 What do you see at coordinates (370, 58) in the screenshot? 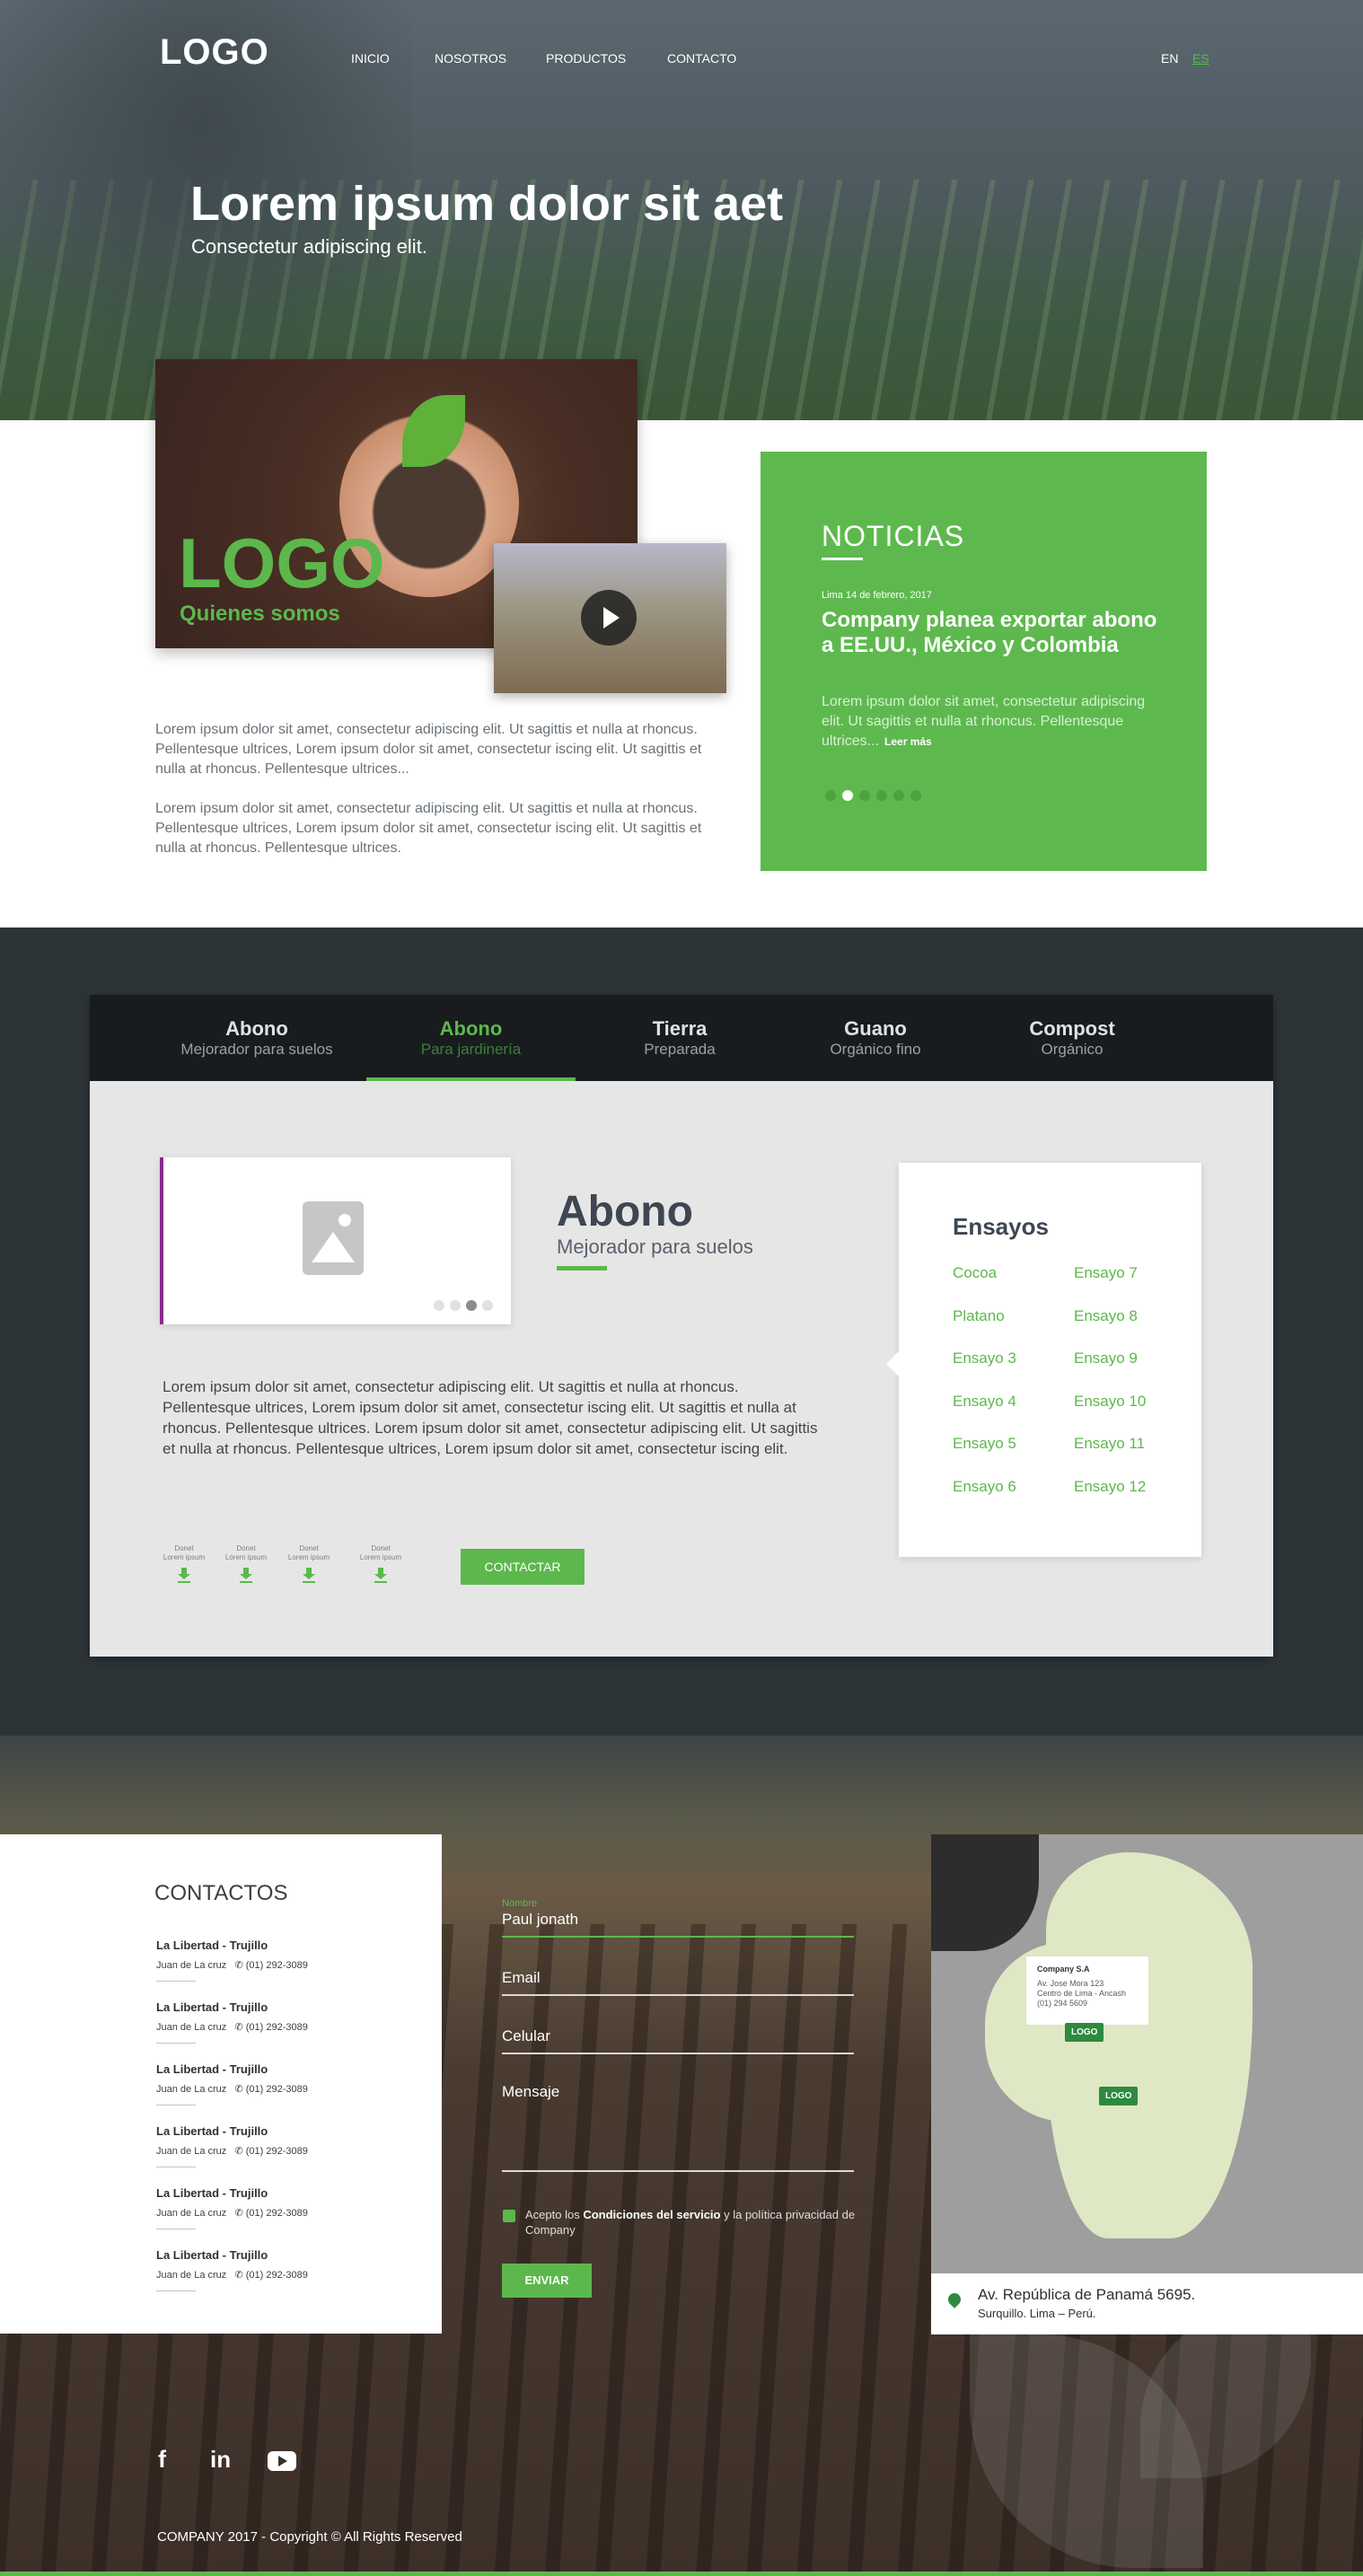
I see `nav-inicio: INICIO` at bounding box center [370, 58].